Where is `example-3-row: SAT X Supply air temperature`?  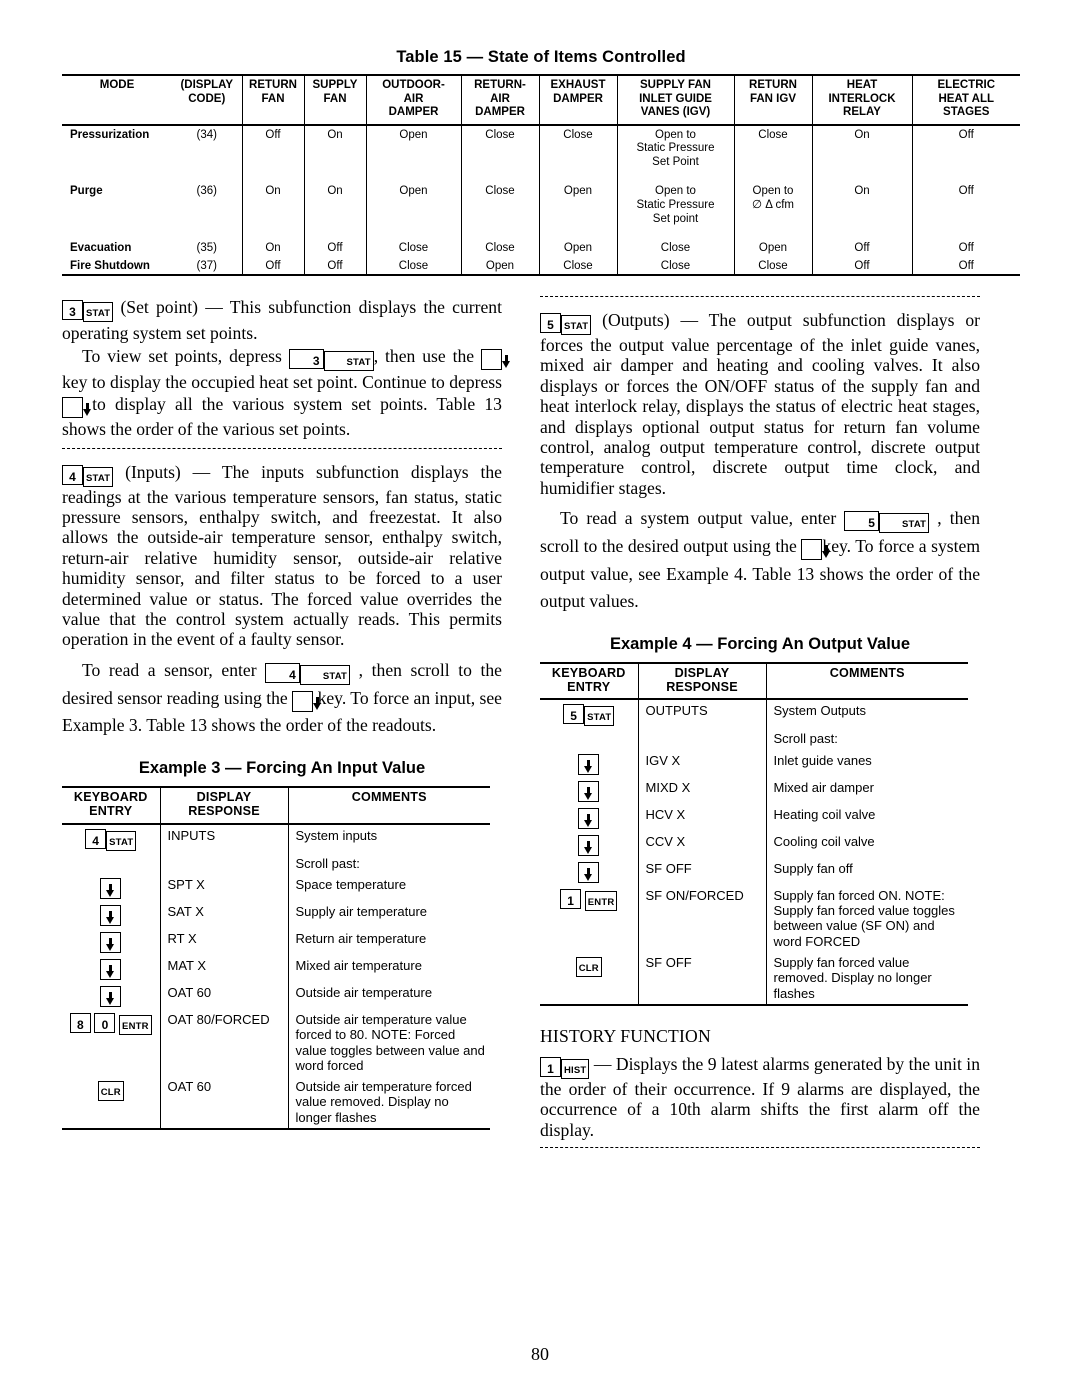 example-3-row: SAT X Supply air temperature is located at coordinates (276, 914).